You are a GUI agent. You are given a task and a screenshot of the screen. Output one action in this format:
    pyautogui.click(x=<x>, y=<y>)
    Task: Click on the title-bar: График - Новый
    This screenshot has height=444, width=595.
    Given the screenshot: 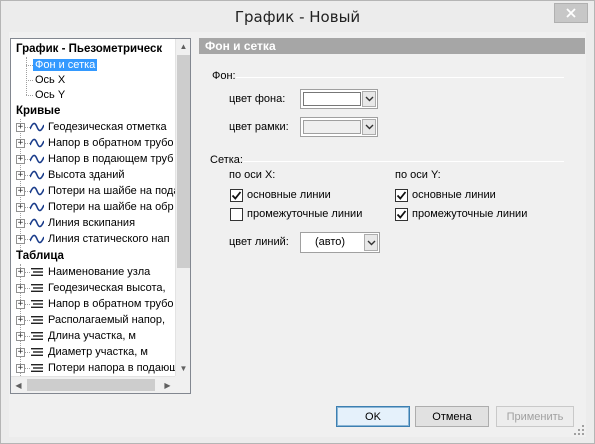 What is the action you would take?
    pyautogui.click(x=297, y=16)
    